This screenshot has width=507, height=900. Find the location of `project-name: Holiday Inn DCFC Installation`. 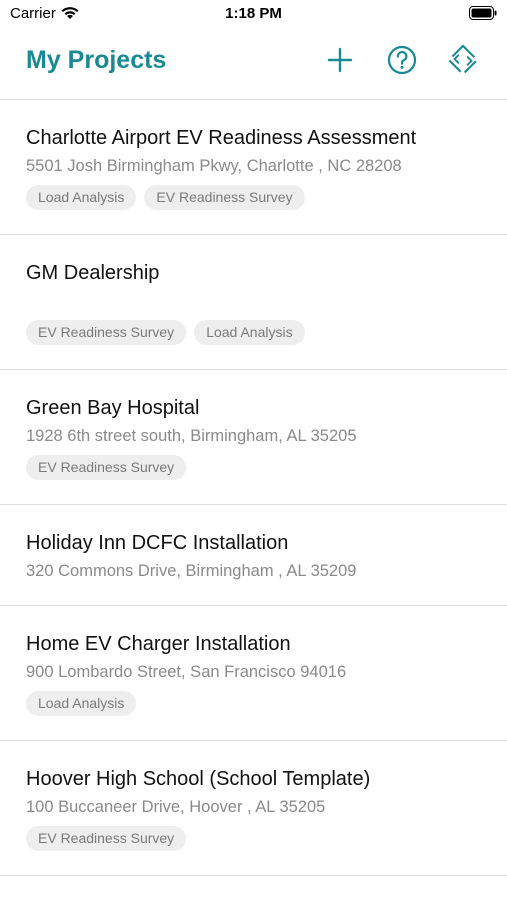

project-name: Holiday Inn DCFC Installation is located at coordinates (157, 543).